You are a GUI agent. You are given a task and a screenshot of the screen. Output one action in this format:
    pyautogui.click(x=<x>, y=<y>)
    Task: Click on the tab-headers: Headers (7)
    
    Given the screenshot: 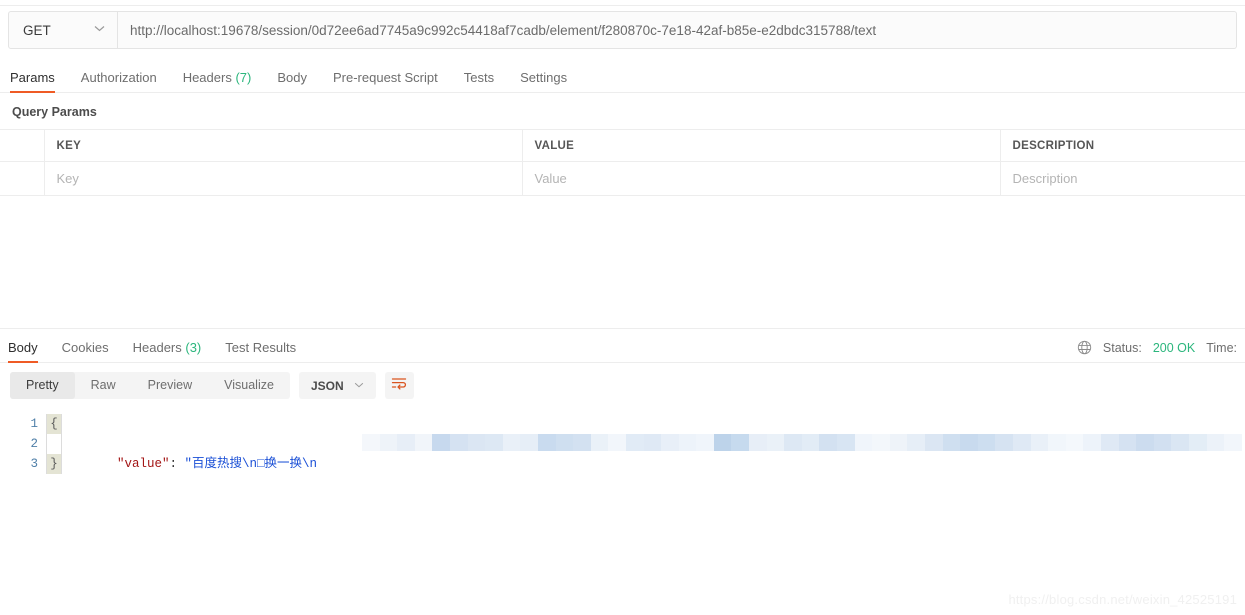 What is the action you would take?
    pyautogui.click(x=217, y=81)
    